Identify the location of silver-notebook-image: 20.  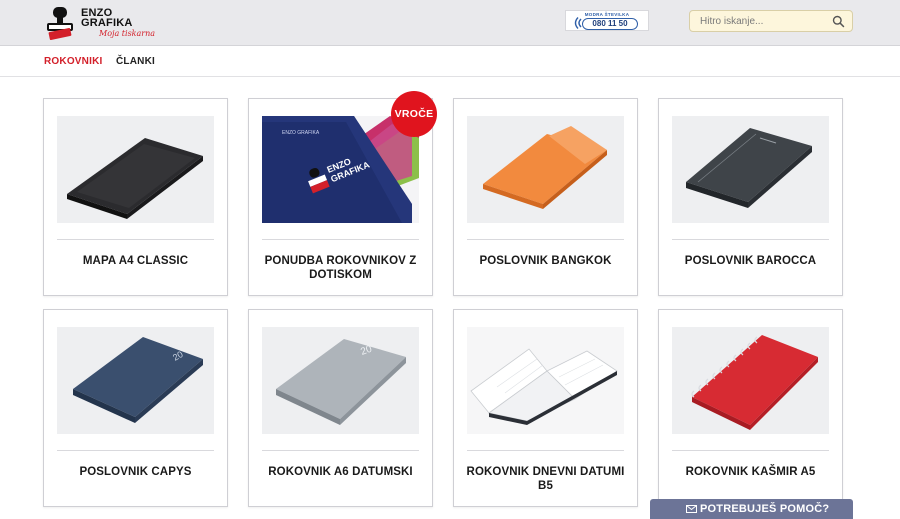
(341, 382).